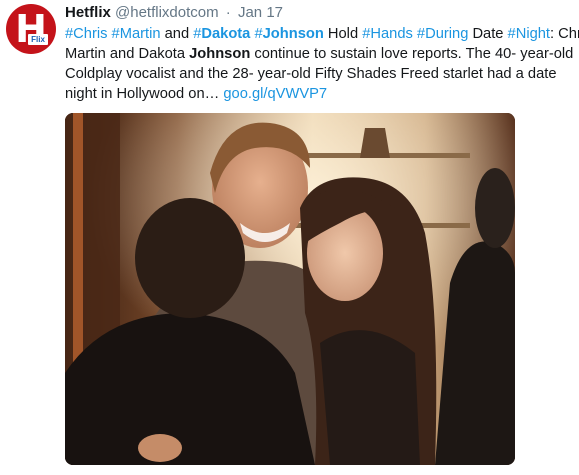 This screenshot has height=475, width=579. I want to click on avatar: H Flix, so click(31, 29).